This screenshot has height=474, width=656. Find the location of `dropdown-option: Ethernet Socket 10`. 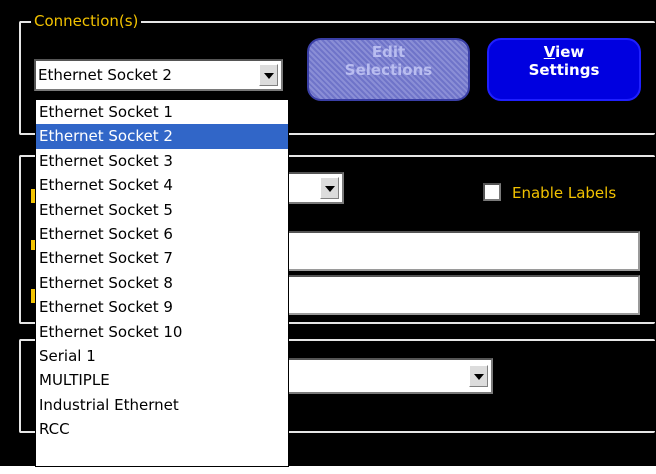

dropdown-option: Ethernet Socket 10 is located at coordinates (162, 332).